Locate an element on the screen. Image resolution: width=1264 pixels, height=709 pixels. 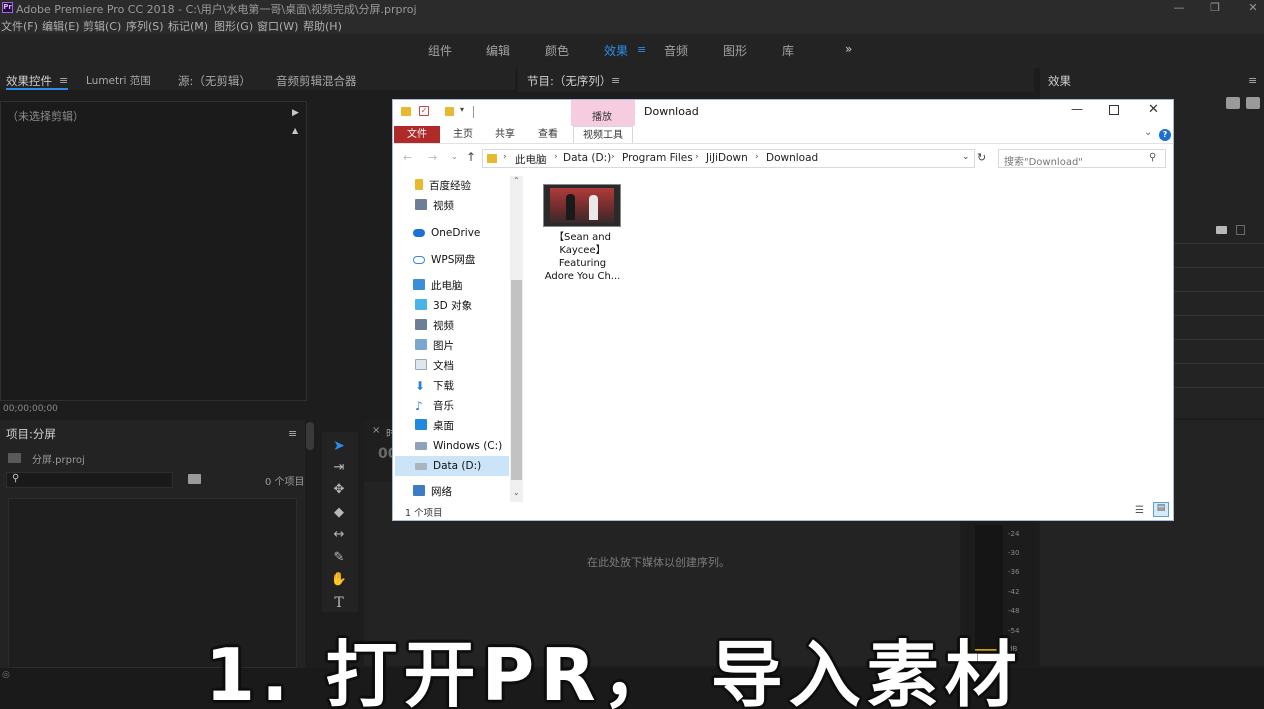
breadcrumb-this-pc: 此电脑 is located at coordinates (531, 159).